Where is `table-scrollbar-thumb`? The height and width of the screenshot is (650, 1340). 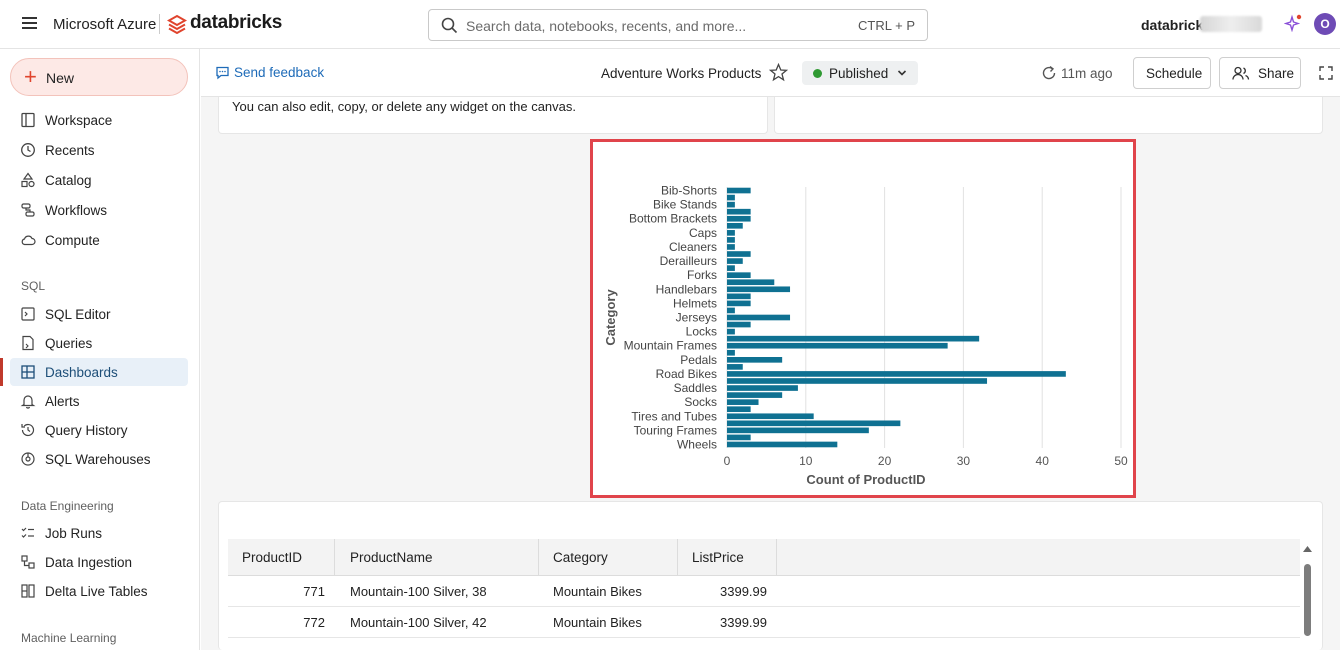
table-scrollbar-thumb is located at coordinates (1307, 600).